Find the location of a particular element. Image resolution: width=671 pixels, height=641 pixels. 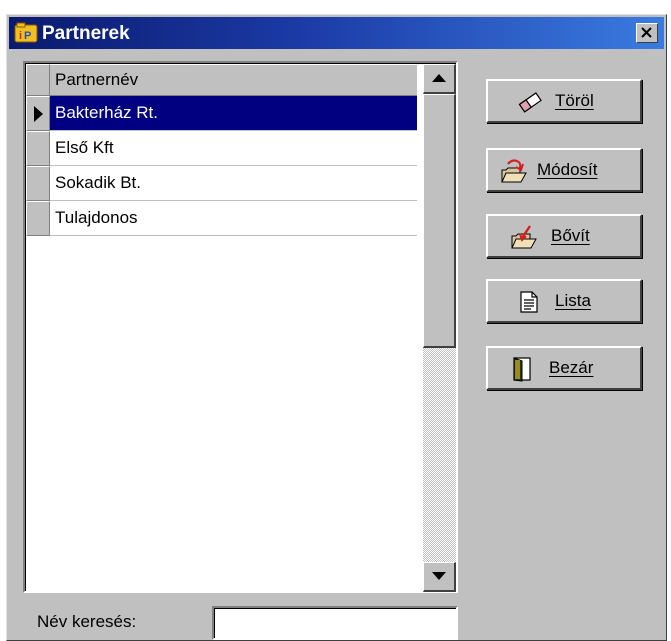

list-button-label: Lista is located at coordinates (573, 300).